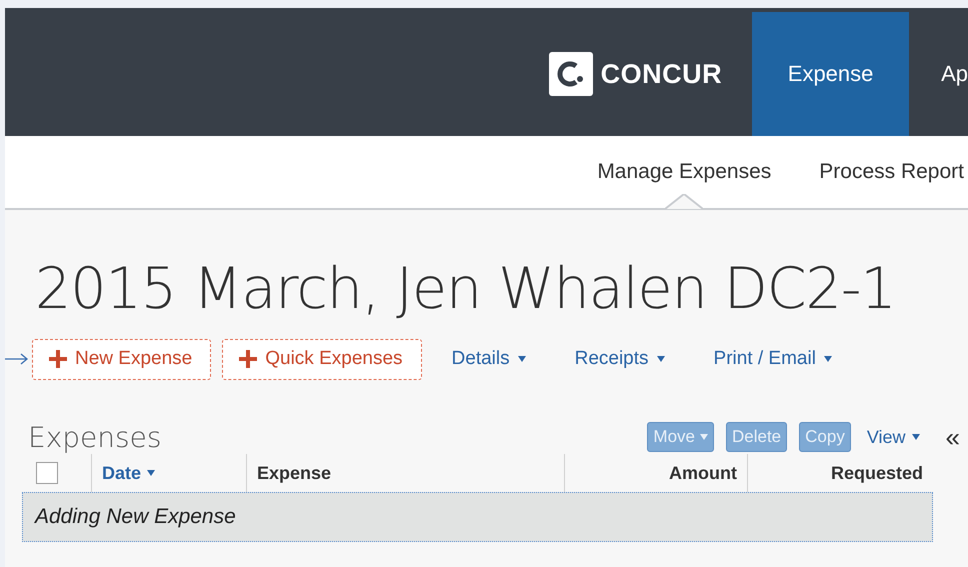 The width and height of the screenshot is (968, 567). Describe the element at coordinates (684, 172) in the screenshot. I see `subnav-tab: Manage Expenses` at that location.